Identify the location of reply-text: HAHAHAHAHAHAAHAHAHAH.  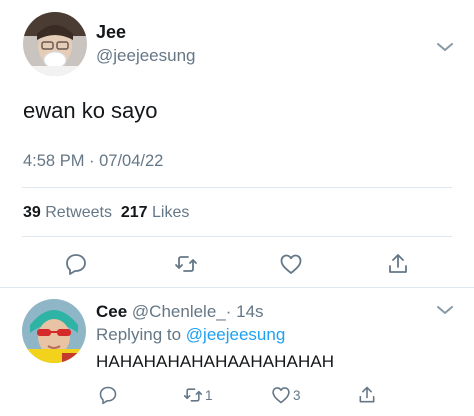
(215, 361).